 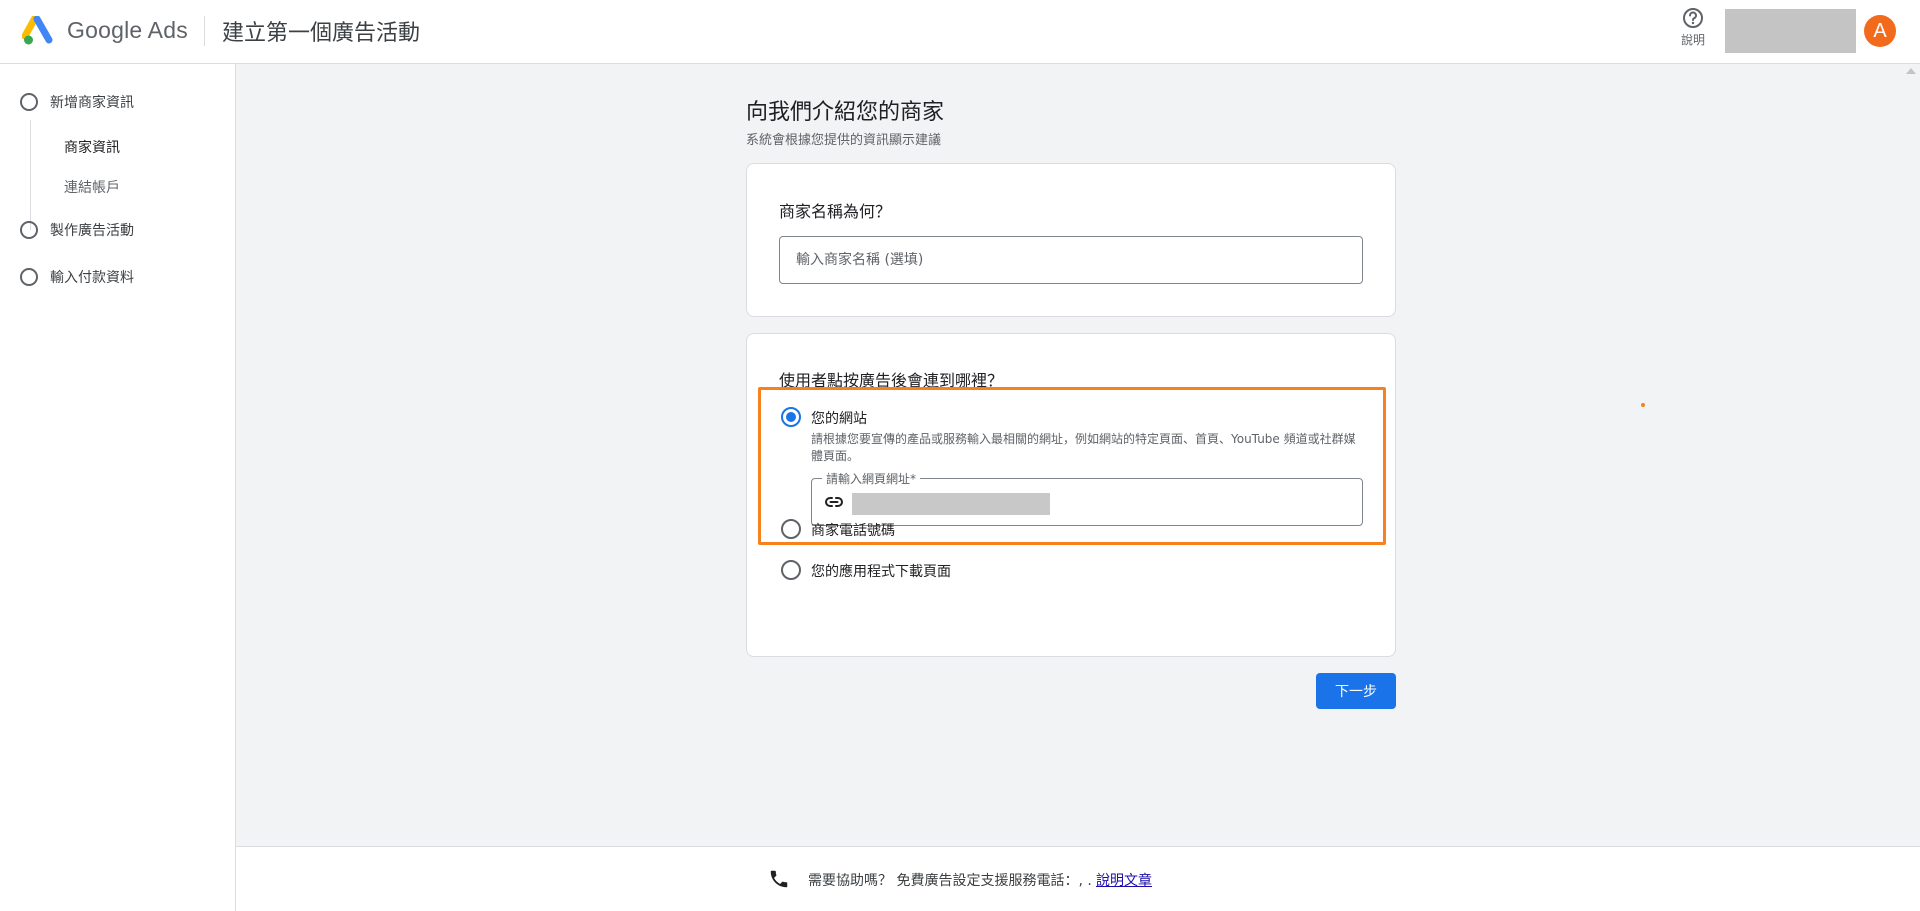 What do you see at coordinates (1911, 71) in the screenshot?
I see `scroll-up-arrow-icon` at bounding box center [1911, 71].